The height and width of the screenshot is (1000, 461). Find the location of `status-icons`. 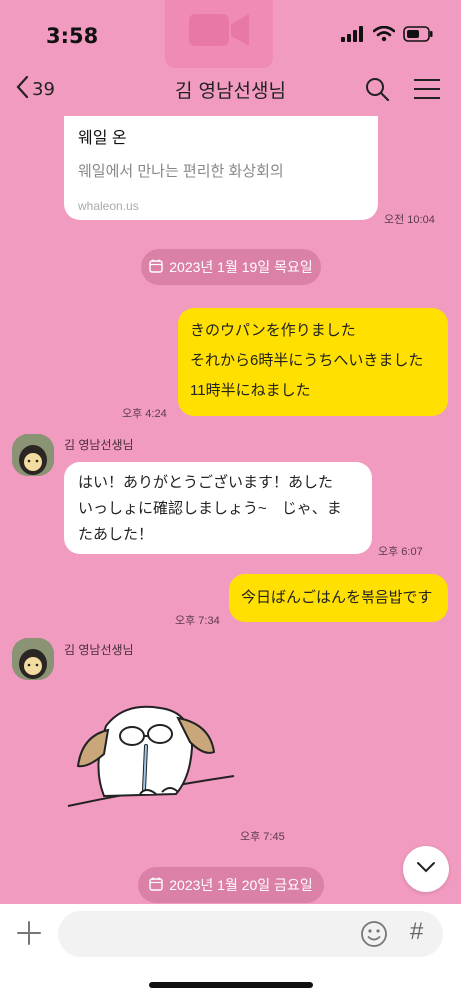

status-icons is located at coordinates (387, 36).